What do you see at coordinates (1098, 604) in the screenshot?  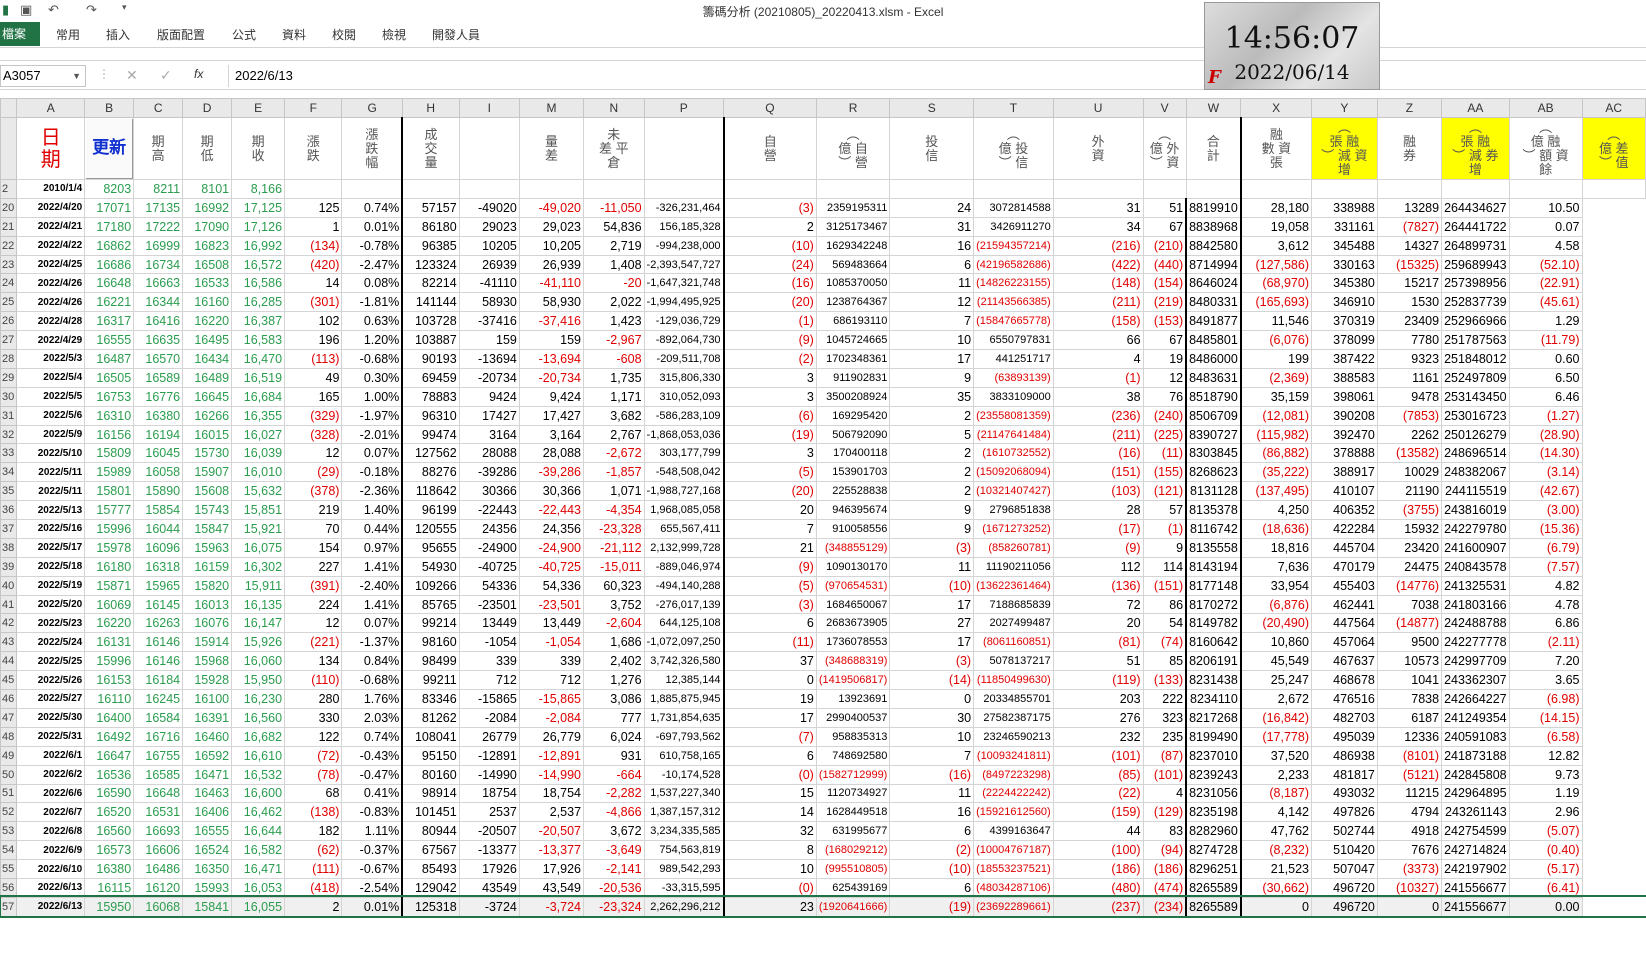 I see `cell-U: 72` at bounding box center [1098, 604].